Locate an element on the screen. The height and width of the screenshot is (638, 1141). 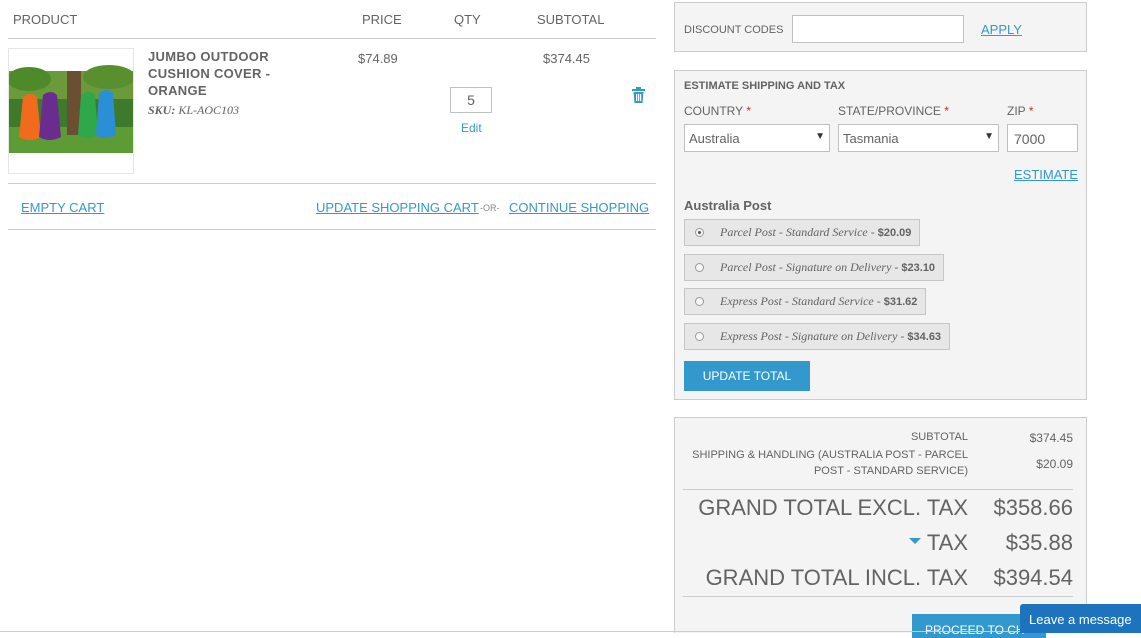
sku-value: KL-AOC103 is located at coordinates (209, 110).